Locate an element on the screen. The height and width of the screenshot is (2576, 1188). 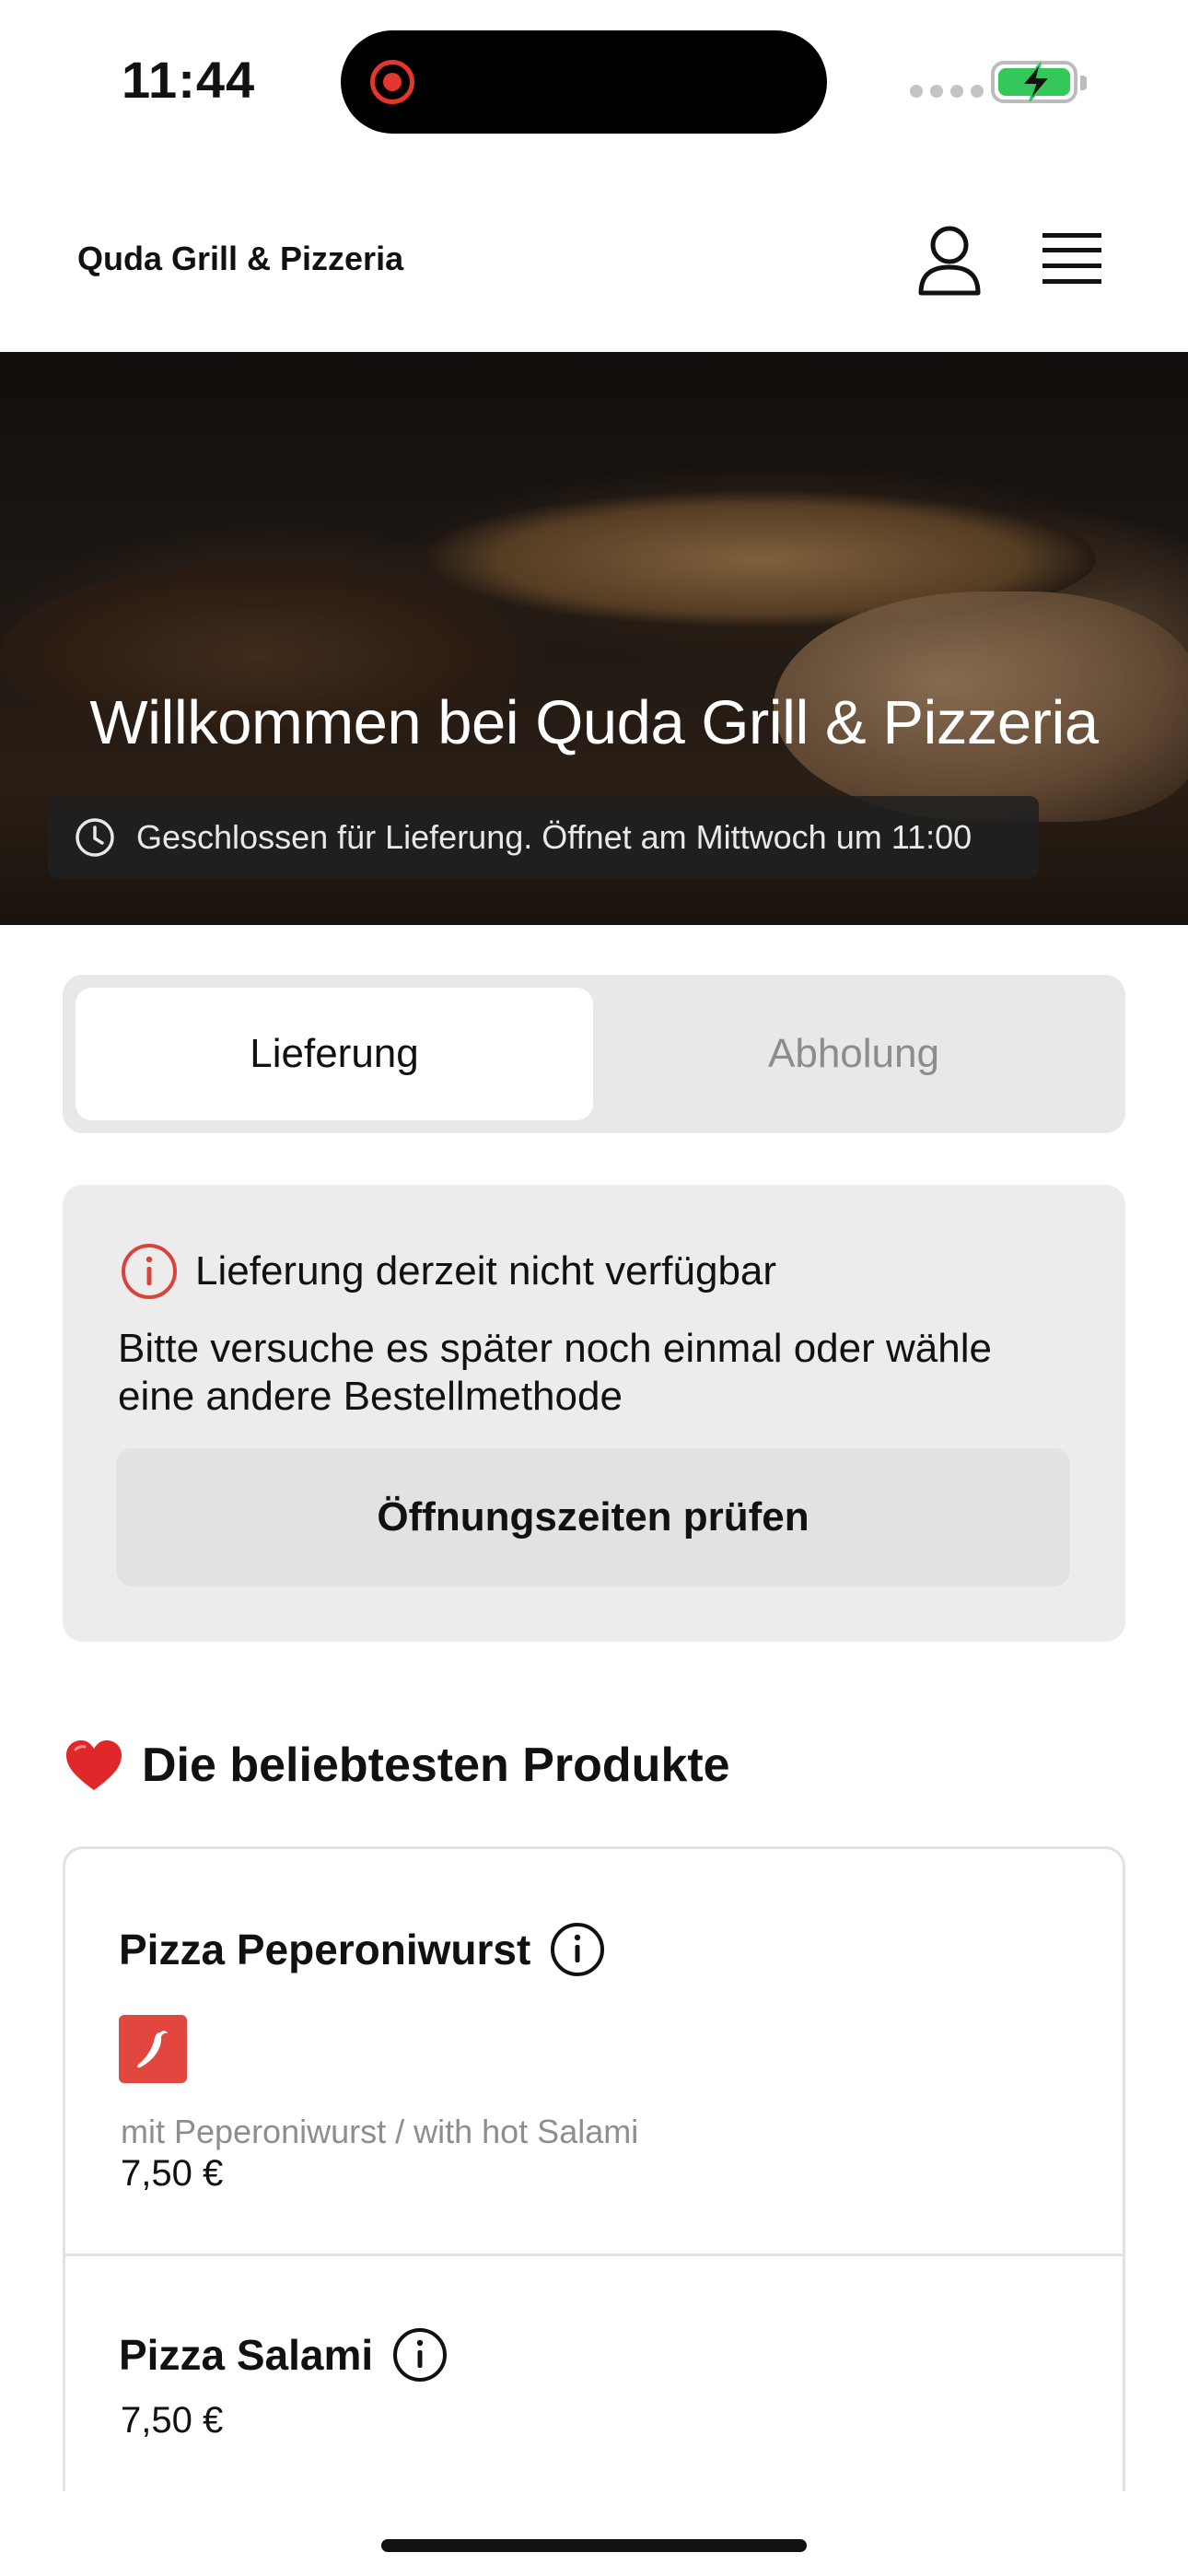
signal-icon is located at coordinates (947, 91).